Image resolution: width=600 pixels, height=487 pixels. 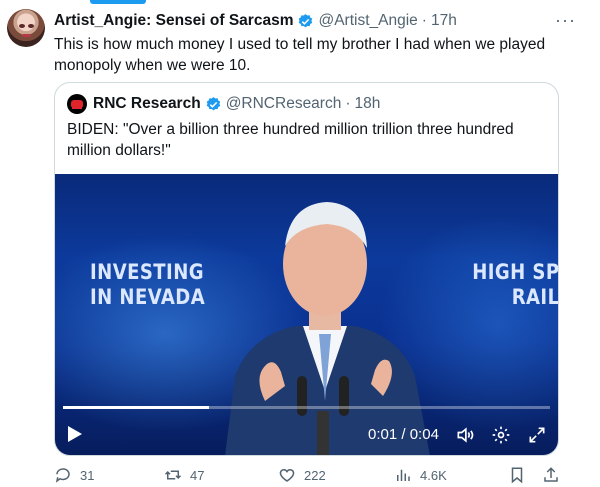 What do you see at coordinates (136, 407) in the screenshot?
I see `video-progress-fill` at bounding box center [136, 407].